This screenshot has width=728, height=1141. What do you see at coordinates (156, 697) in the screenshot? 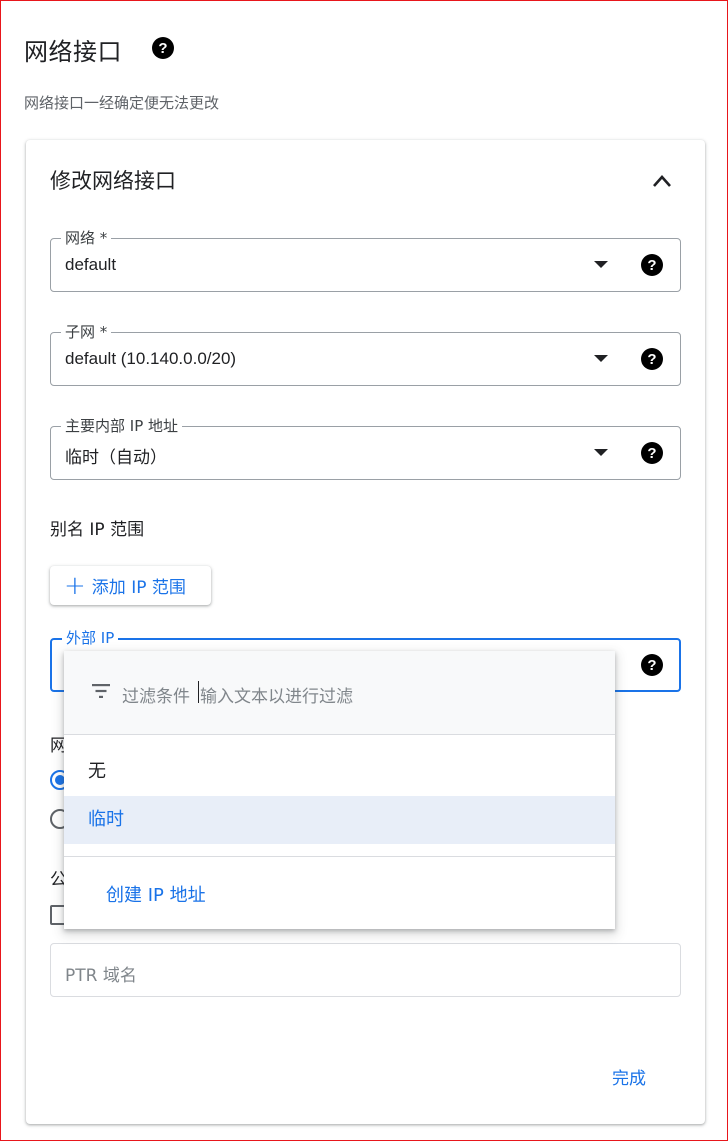
I see `filter-label: 过滤条件` at bounding box center [156, 697].